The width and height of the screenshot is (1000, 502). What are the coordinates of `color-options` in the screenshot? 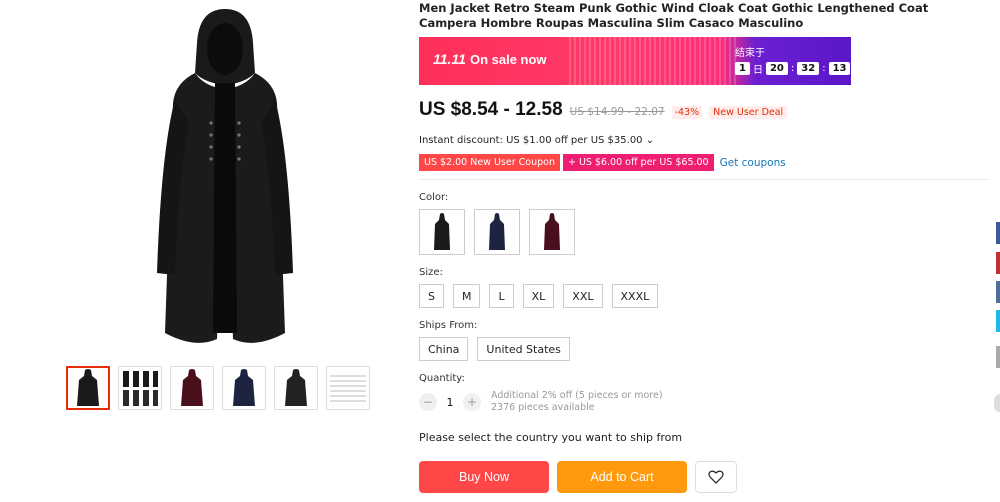 It's located at (704, 232).